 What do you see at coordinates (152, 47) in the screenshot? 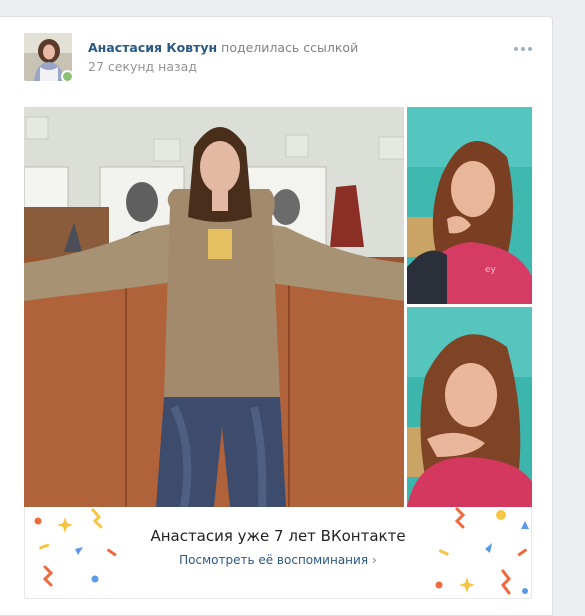
I see `author-name-link: Анастасия Ковтун` at bounding box center [152, 47].